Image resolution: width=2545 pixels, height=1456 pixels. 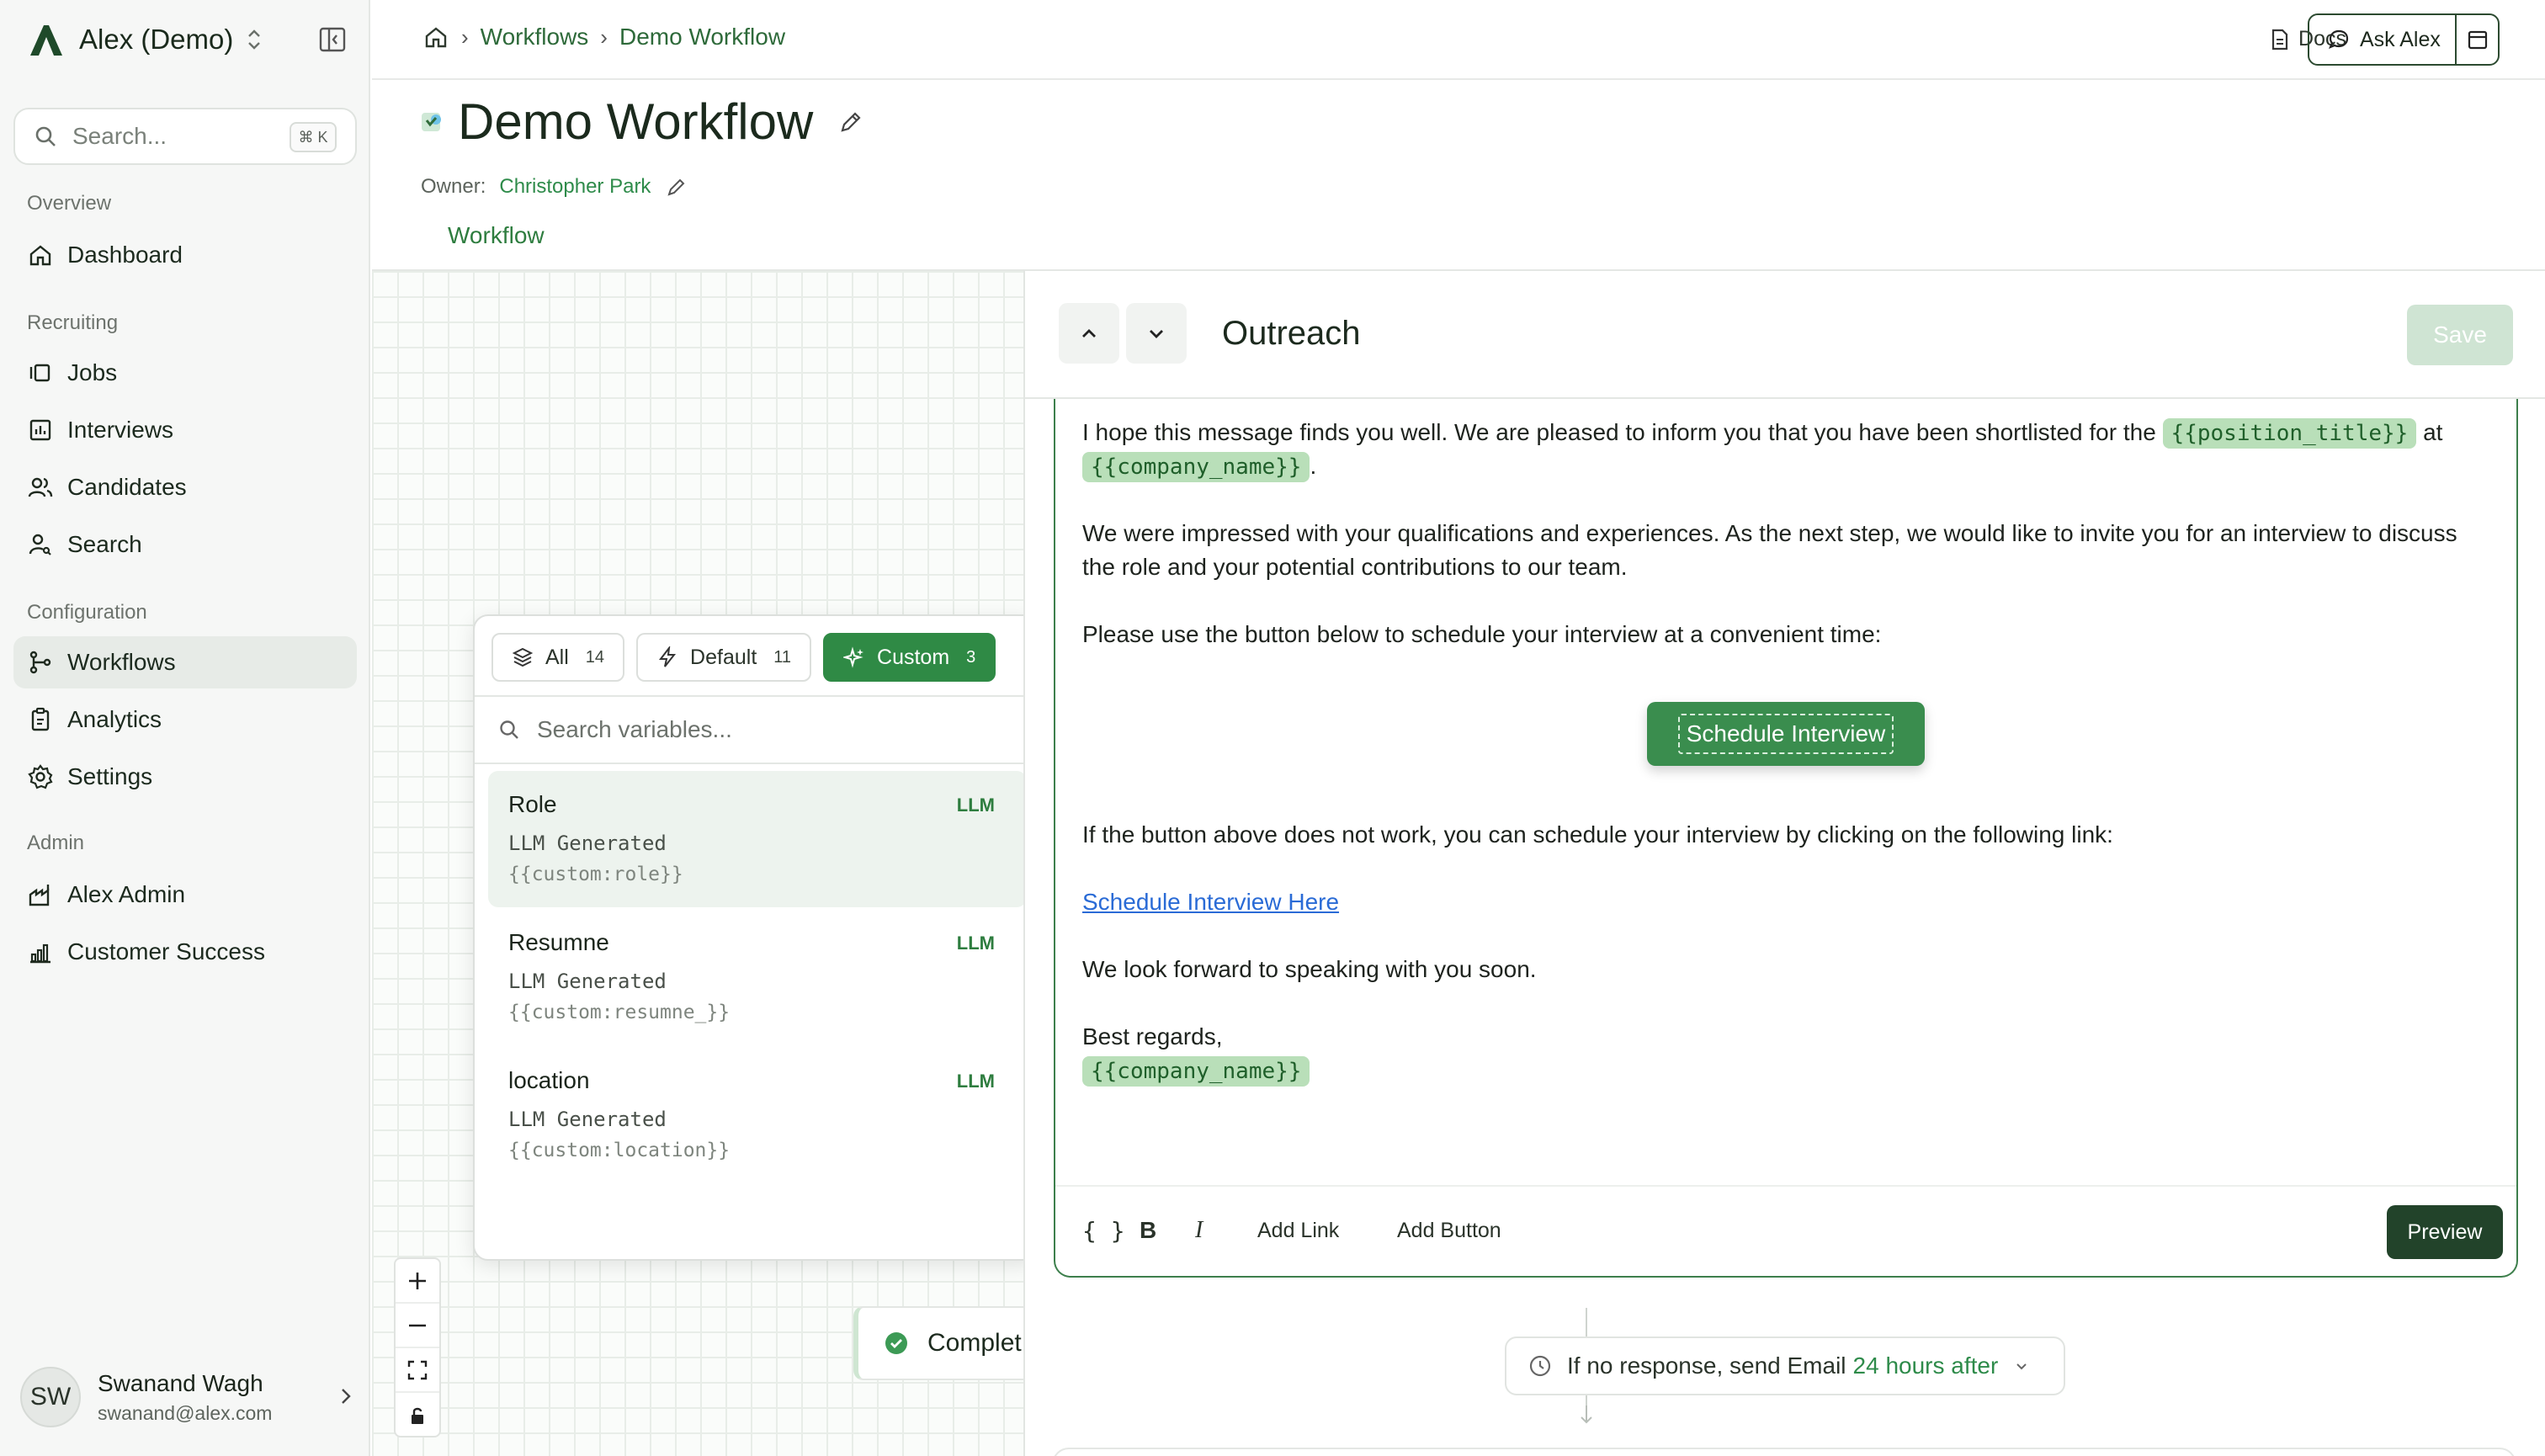 I want to click on email-signoff: Best regards,, so click(x=1152, y=1036).